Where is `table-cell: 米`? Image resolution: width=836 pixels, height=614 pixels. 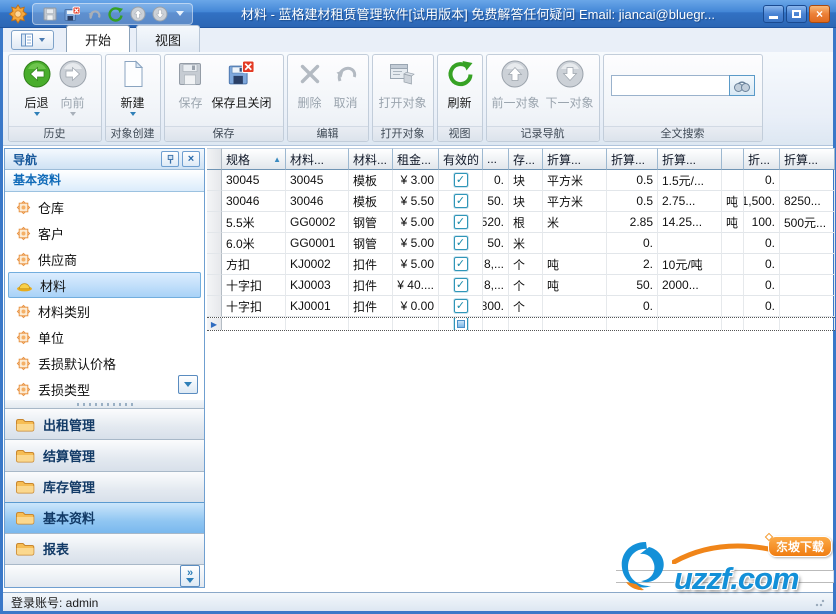
table-cell: 米 is located at coordinates (575, 222).